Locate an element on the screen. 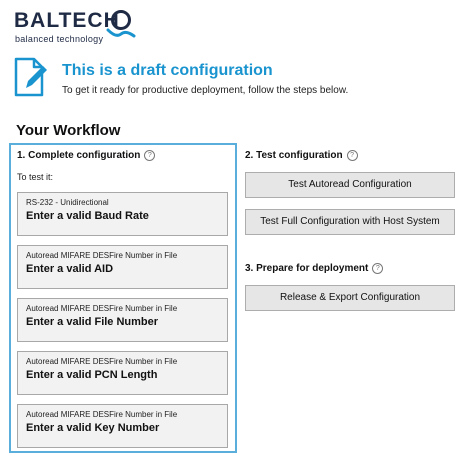 This screenshot has width=474, height=469. test-autoread-button: Test Autoread Configuration is located at coordinates (350, 185).